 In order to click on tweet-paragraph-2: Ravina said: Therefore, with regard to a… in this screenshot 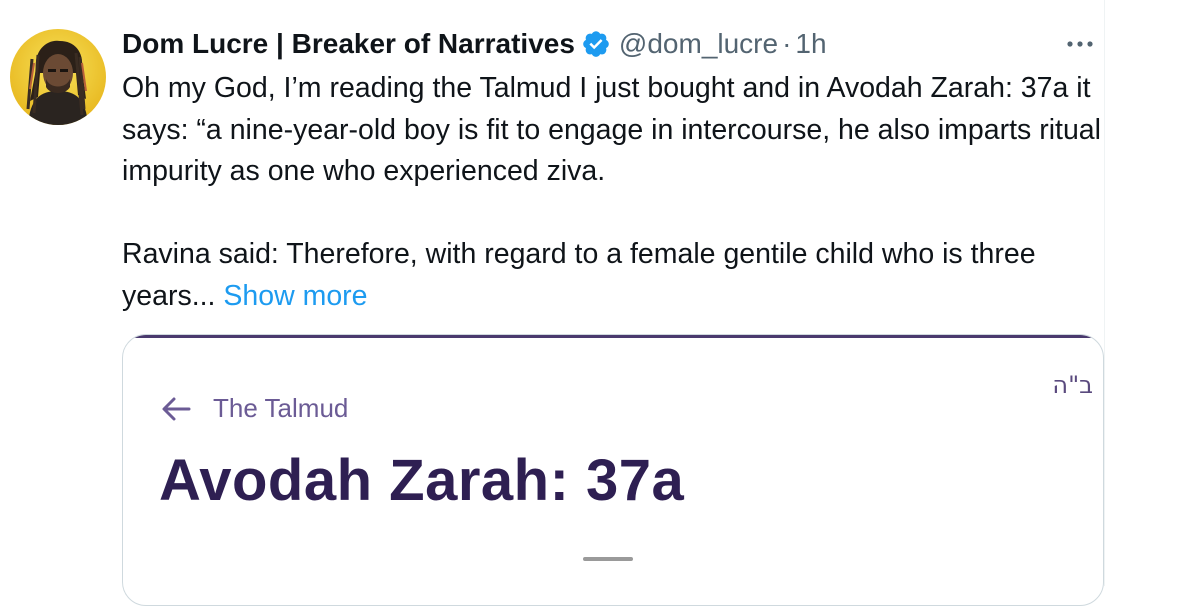, I will do `click(617, 275)`.